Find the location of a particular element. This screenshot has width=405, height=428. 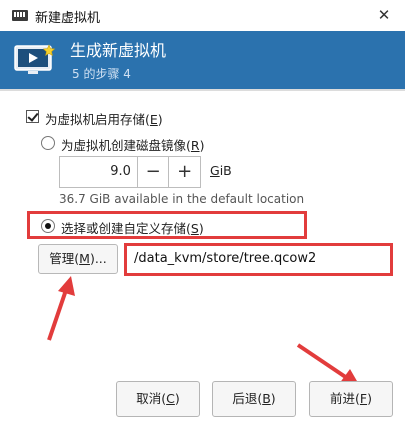

close-button: ✕ is located at coordinates (384, 15).